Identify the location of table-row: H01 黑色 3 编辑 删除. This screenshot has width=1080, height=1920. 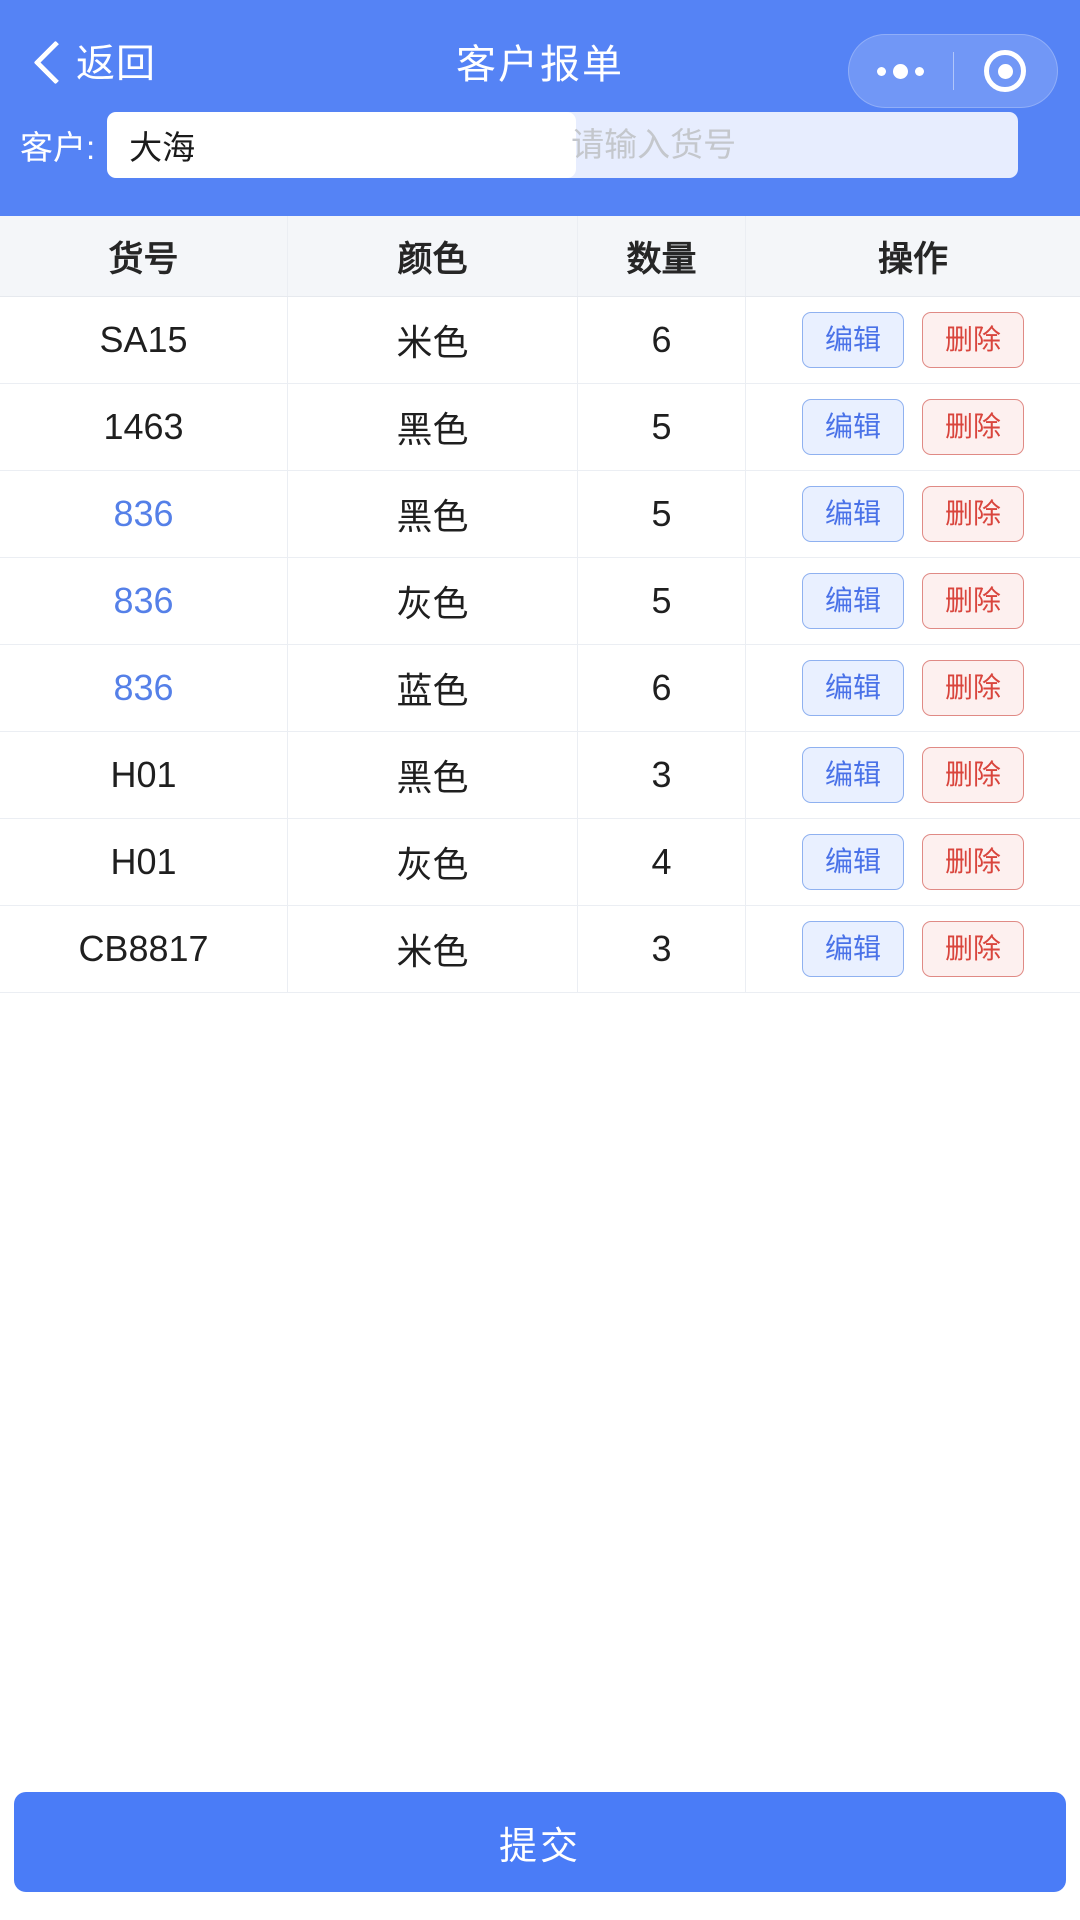
(540, 775).